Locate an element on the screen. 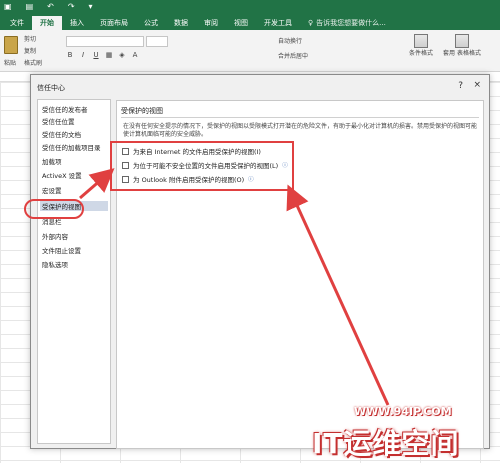 The image size is (500, 463). lightbulb-icon: ♀ is located at coordinates (311, 23).